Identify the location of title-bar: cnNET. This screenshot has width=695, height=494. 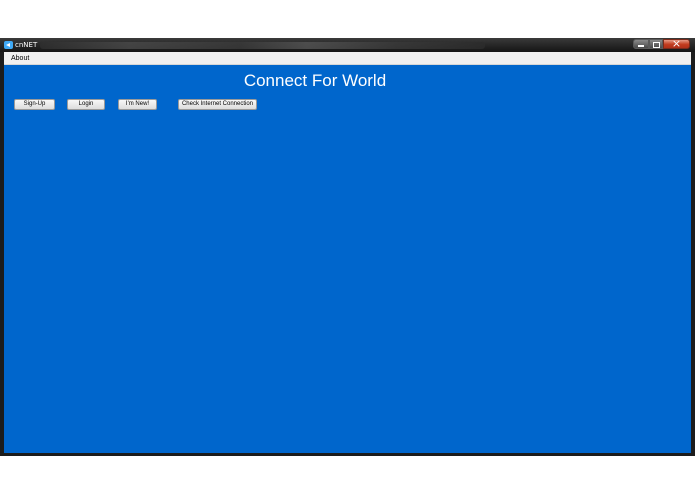
(347, 44).